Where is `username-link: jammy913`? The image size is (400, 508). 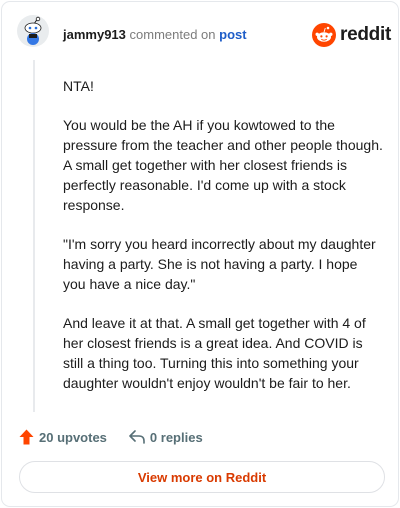 username-link: jammy913 is located at coordinates (94, 34).